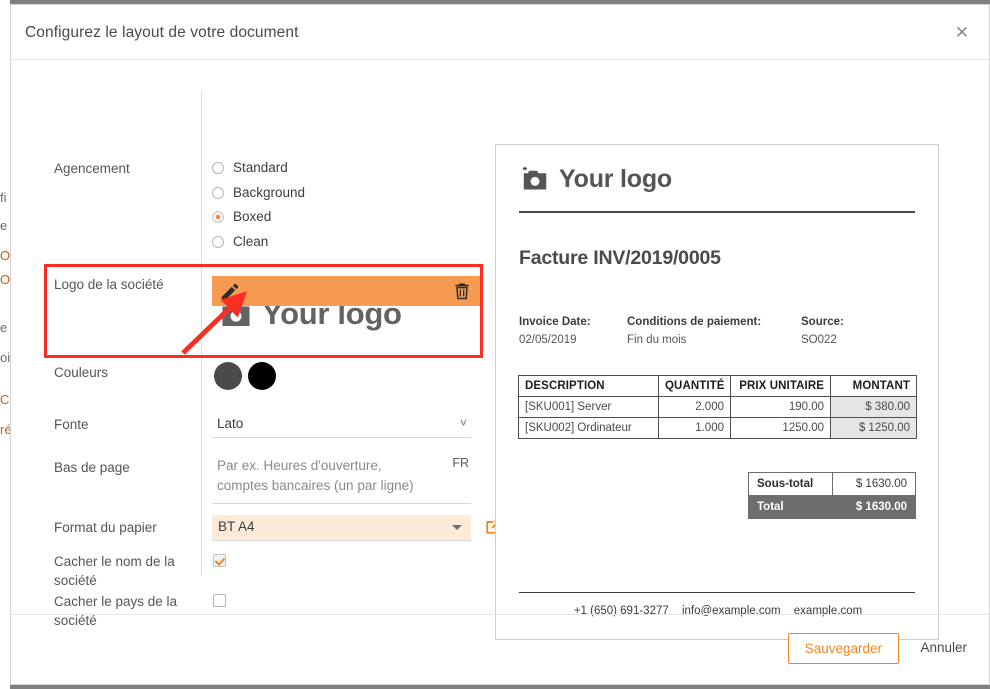  I want to click on preview-meta-source: Source: SO022, so click(822, 331).